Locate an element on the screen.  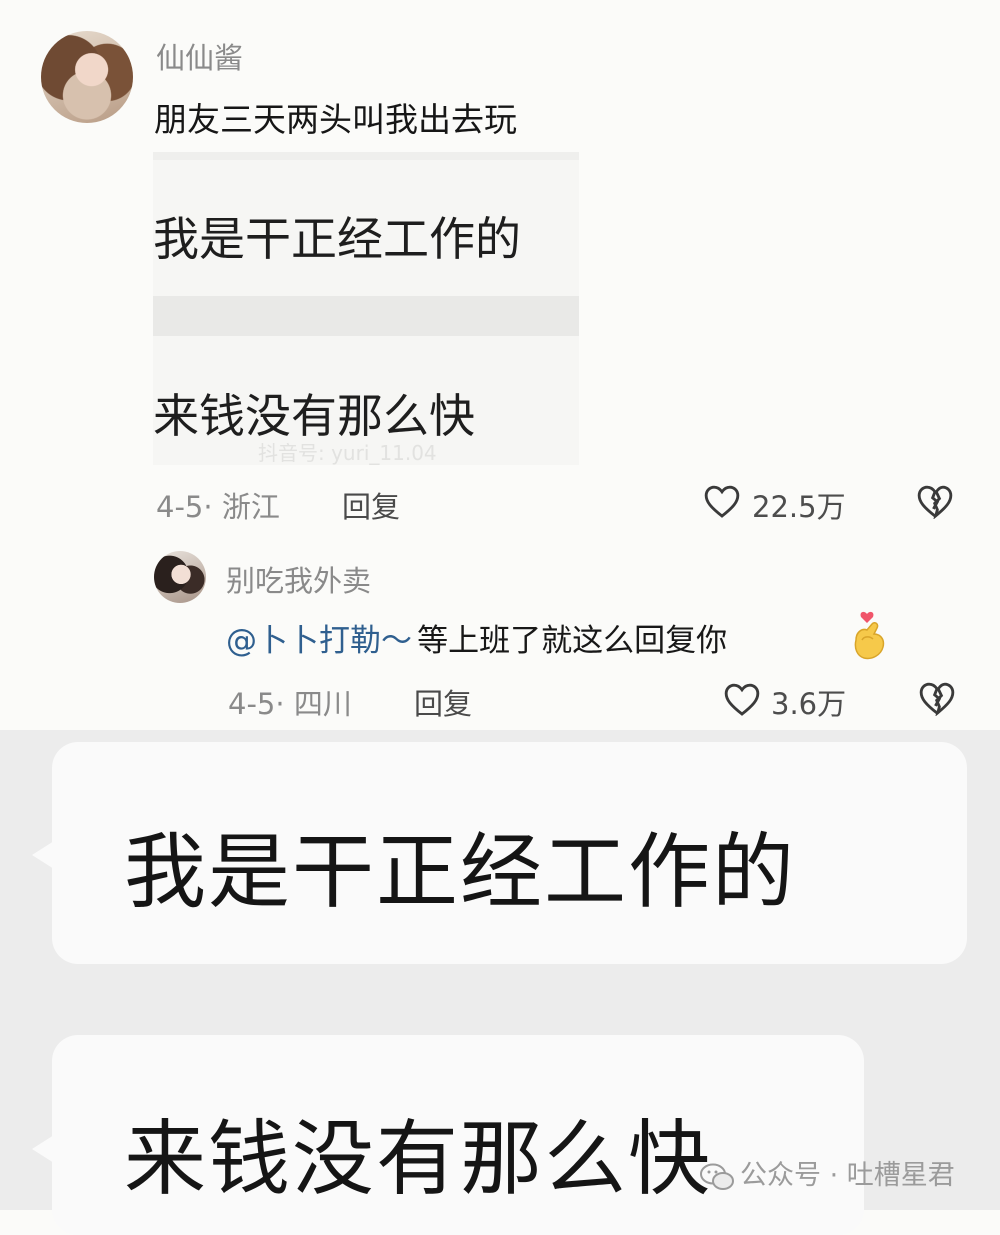
reply-location: 四川 is located at coordinates (322, 704).